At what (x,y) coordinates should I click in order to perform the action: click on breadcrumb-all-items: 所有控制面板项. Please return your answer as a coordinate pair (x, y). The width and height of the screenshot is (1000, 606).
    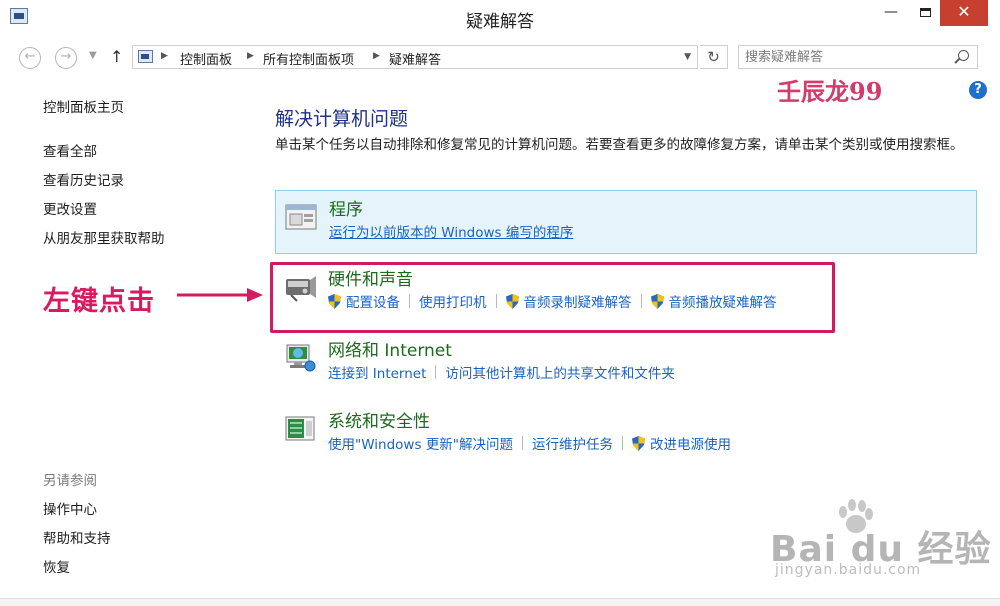
    Looking at the image, I should click on (308, 58).